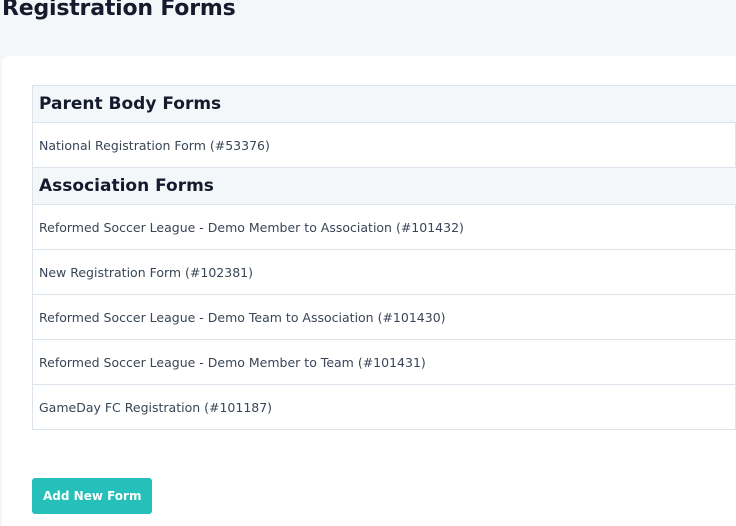 Image resolution: width=736 pixels, height=526 pixels. What do you see at coordinates (384, 104) in the screenshot?
I see `section-header-parent-body: Parent Body Forms` at bounding box center [384, 104].